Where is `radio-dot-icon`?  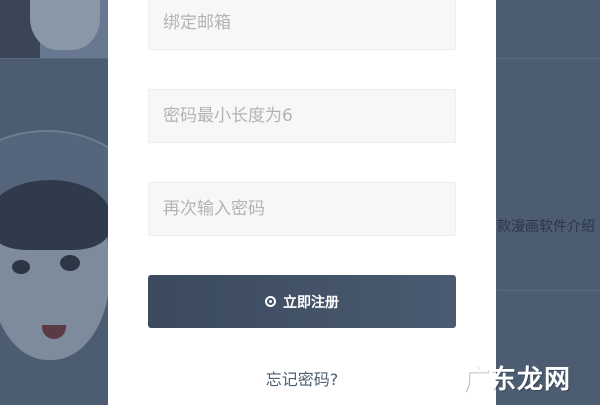
radio-dot-icon is located at coordinates (270, 301).